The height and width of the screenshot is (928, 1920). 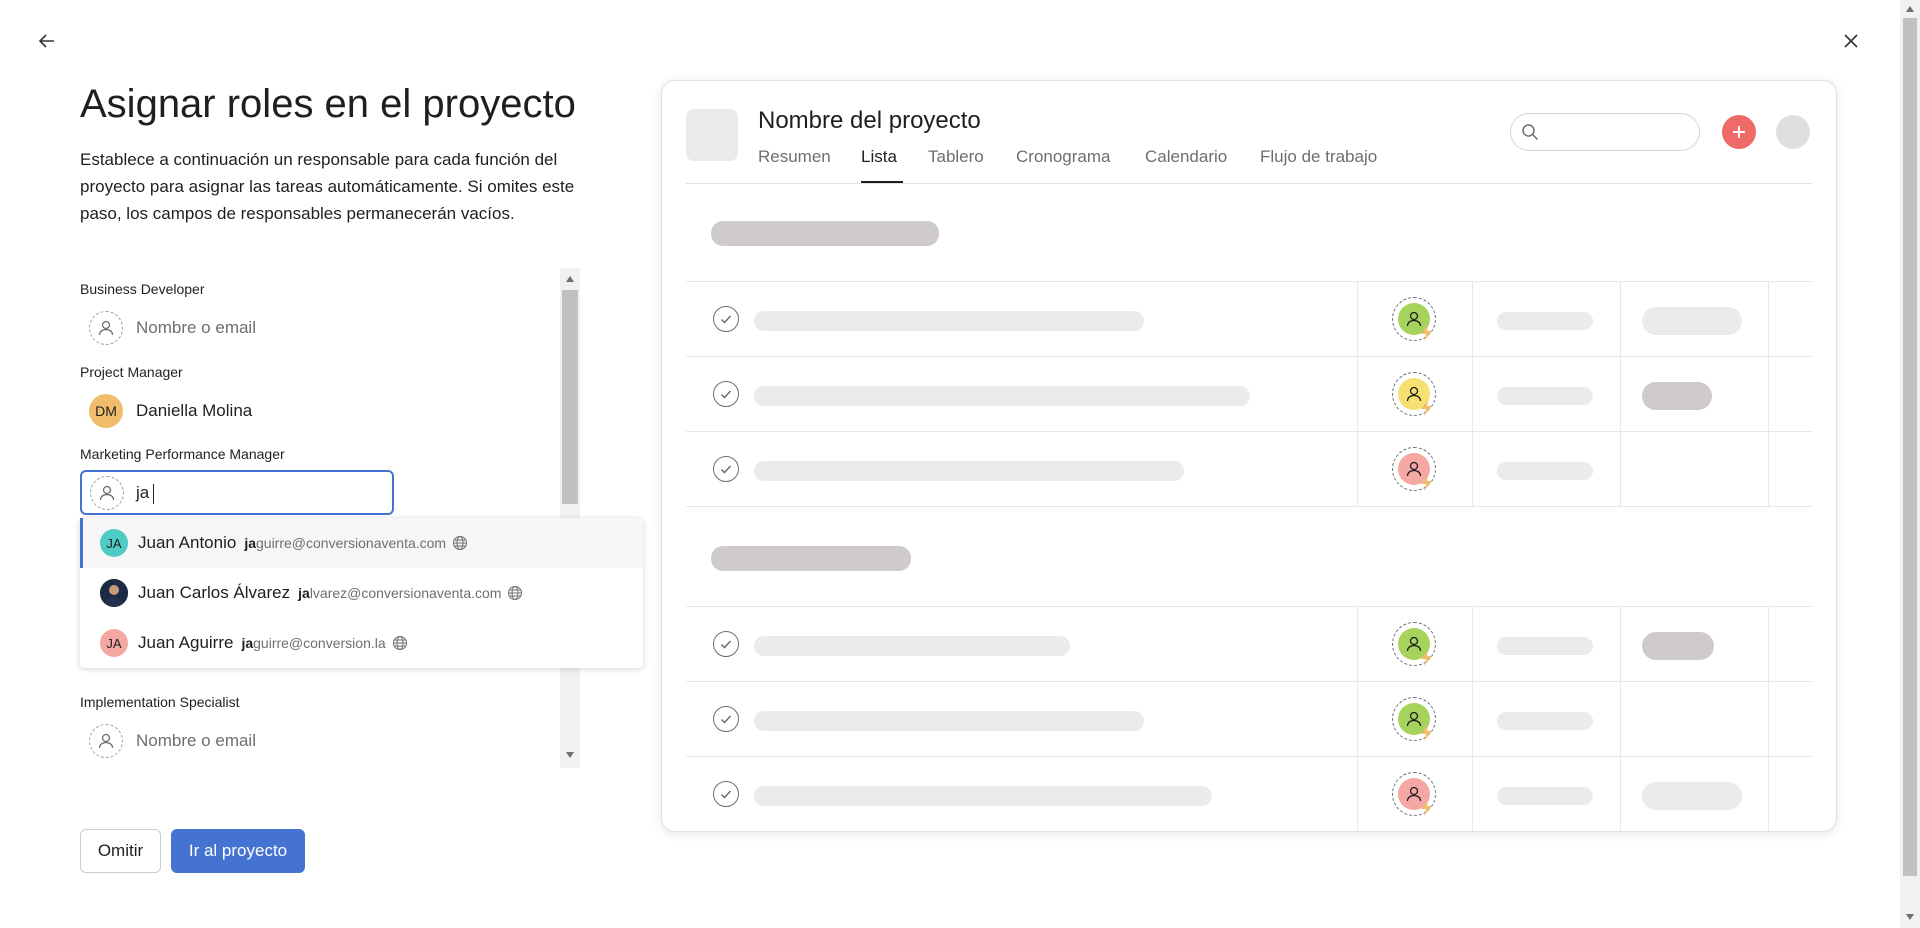 I want to click on add-button, so click(x=1739, y=132).